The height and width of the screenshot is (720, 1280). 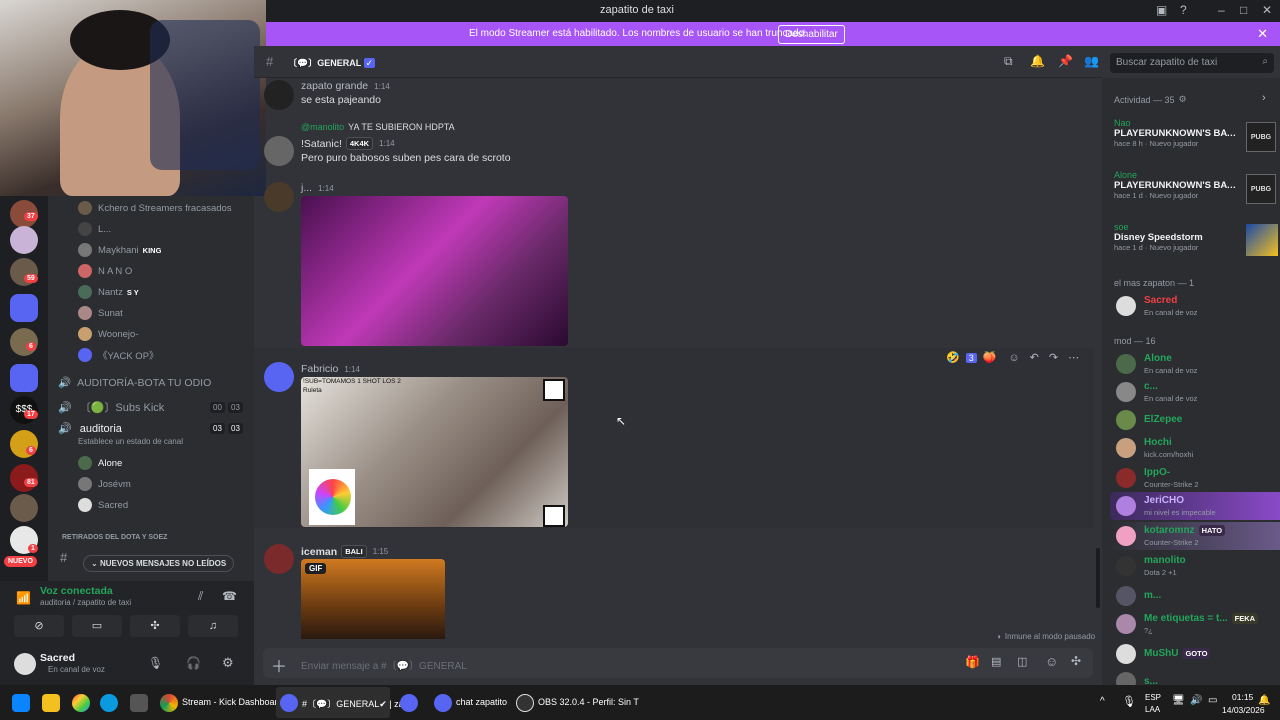 What do you see at coordinates (104, 484) in the screenshot?
I see `voice-member: Josévm` at bounding box center [104, 484].